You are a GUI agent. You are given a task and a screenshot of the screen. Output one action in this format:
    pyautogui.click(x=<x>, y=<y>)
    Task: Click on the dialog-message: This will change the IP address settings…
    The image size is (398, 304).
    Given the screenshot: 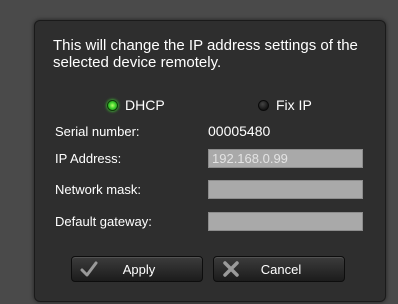 What is the action you would take?
    pyautogui.click(x=205, y=54)
    